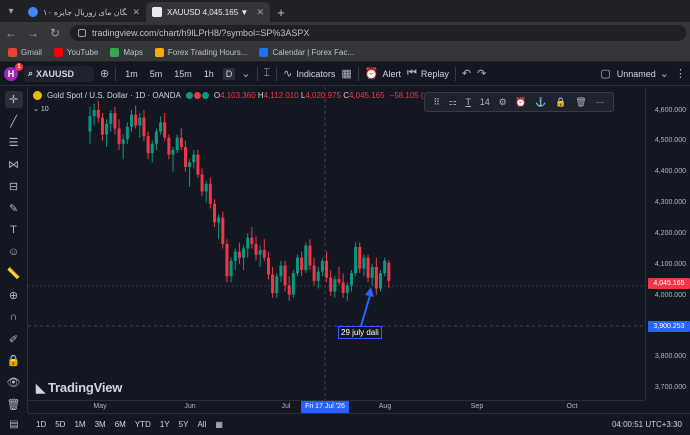 This screenshot has height=435, width=690. What do you see at coordinates (680, 73) in the screenshot?
I see `more-icon: ⋮` at bounding box center [680, 73].